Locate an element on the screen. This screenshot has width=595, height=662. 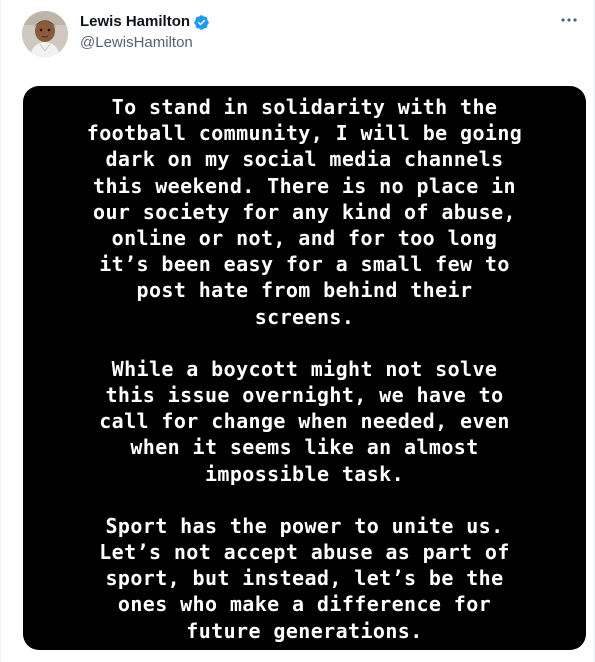
statement-line: ones who make a difference for is located at coordinates (304, 604).